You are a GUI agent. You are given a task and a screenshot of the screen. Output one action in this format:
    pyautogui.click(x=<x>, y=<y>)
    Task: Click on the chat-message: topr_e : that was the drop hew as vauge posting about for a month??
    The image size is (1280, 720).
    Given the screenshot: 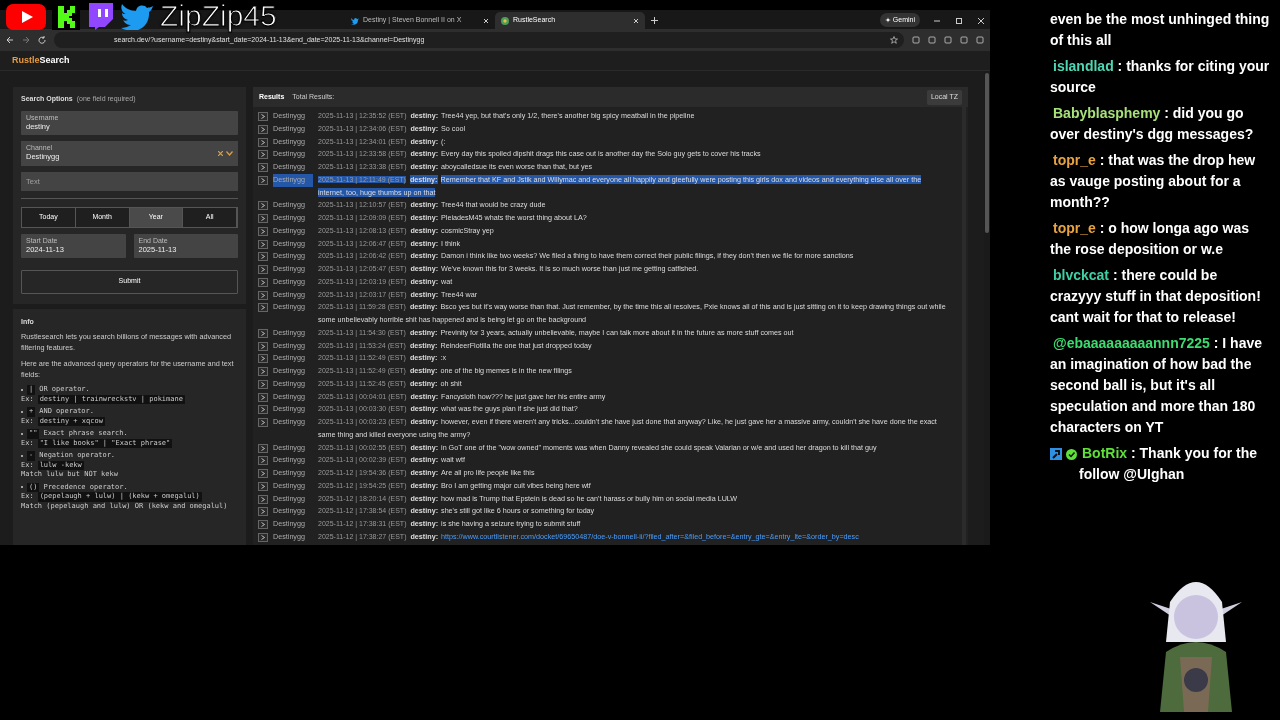 What is the action you would take?
    pyautogui.click(x=1153, y=181)
    